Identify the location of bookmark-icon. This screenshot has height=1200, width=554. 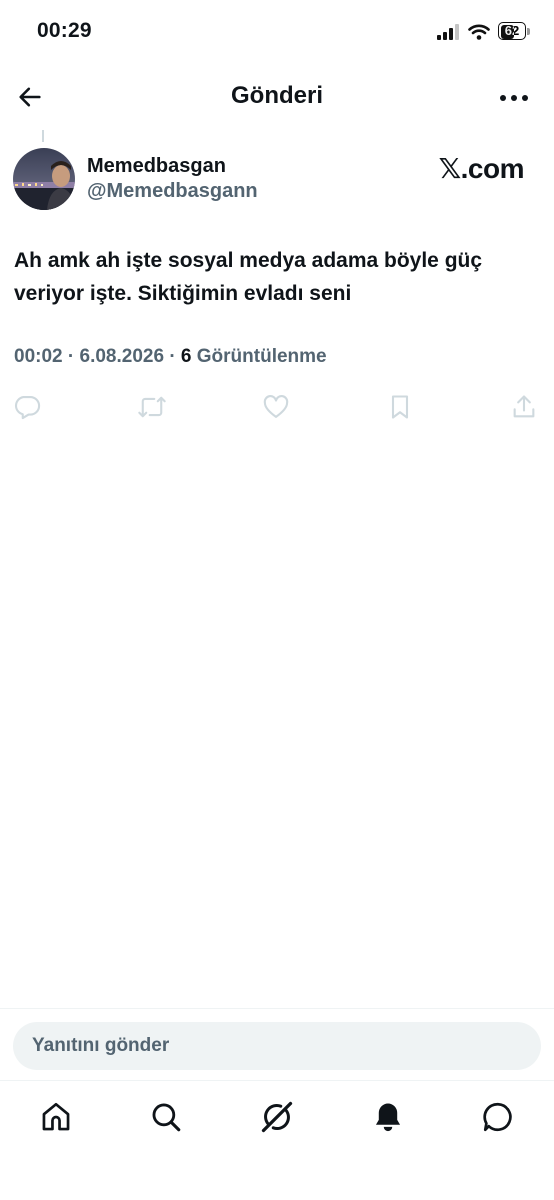
(400, 407).